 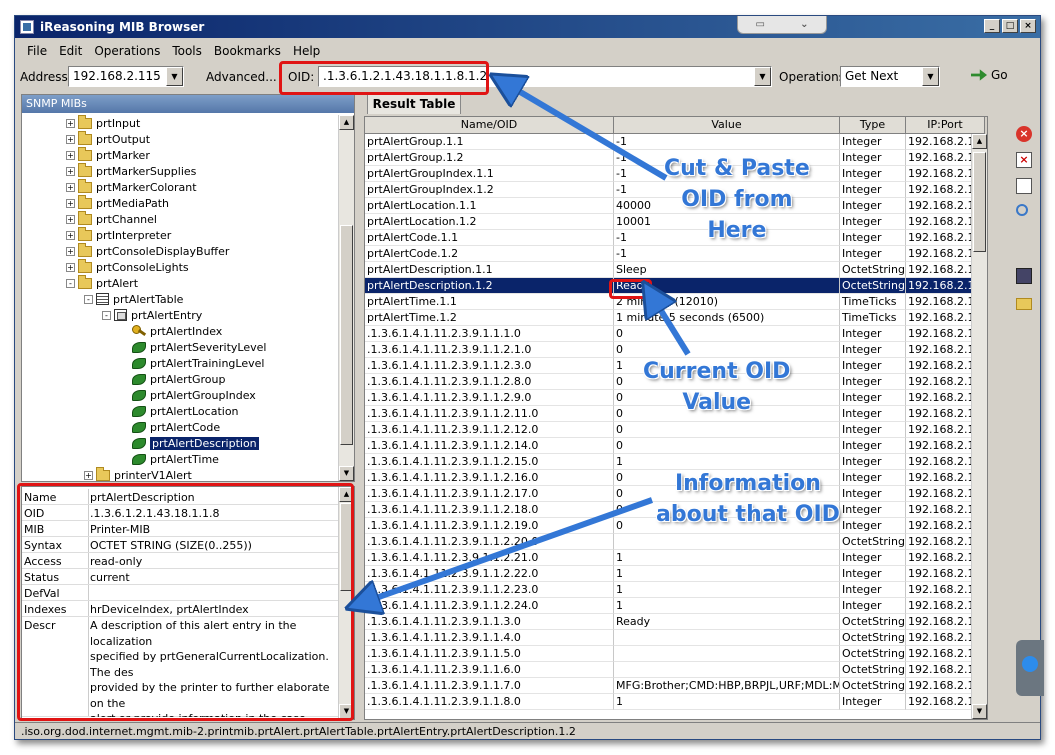 What do you see at coordinates (992, 26) in the screenshot?
I see `minimize-button: _` at bounding box center [992, 26].